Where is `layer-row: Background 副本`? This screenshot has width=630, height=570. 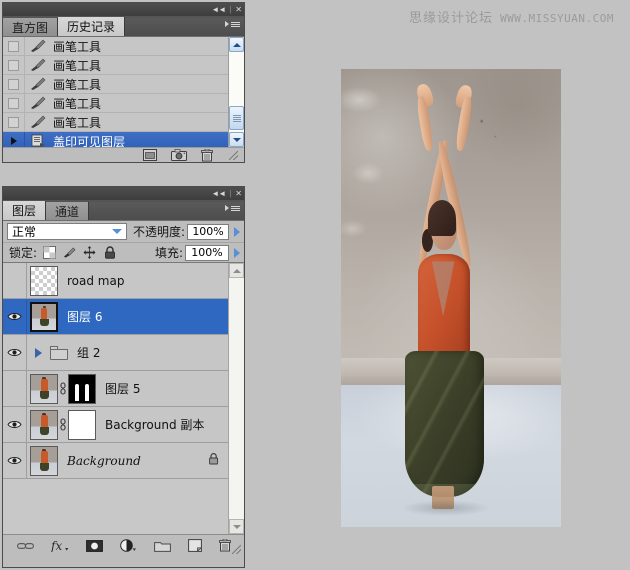 layer-row: Background 副本 is located at coordinates (115, 425).